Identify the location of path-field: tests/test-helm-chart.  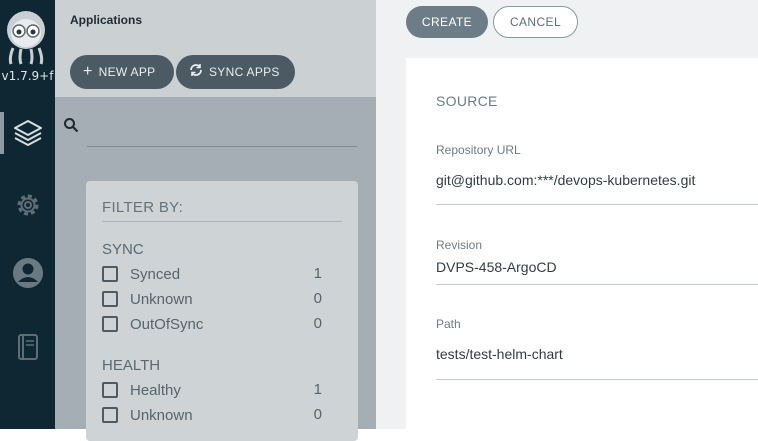
(499, 354).